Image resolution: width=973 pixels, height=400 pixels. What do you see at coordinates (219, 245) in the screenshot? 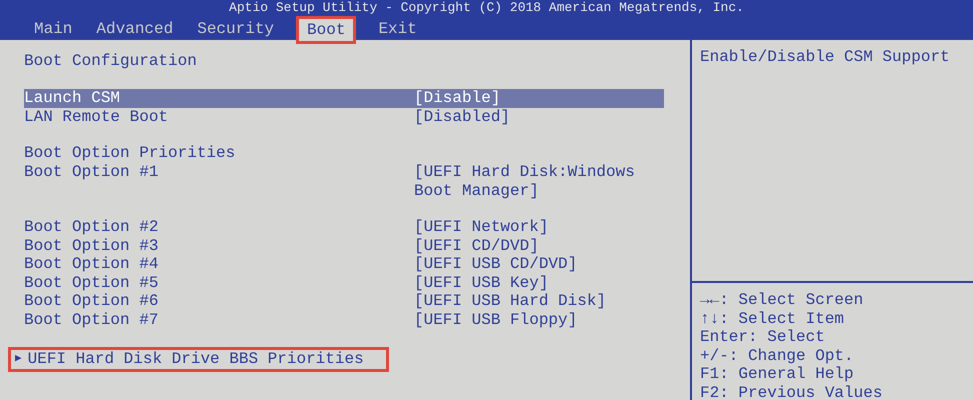
I see `setting-label: Boot Option #3` at bounding box center [219, 245].